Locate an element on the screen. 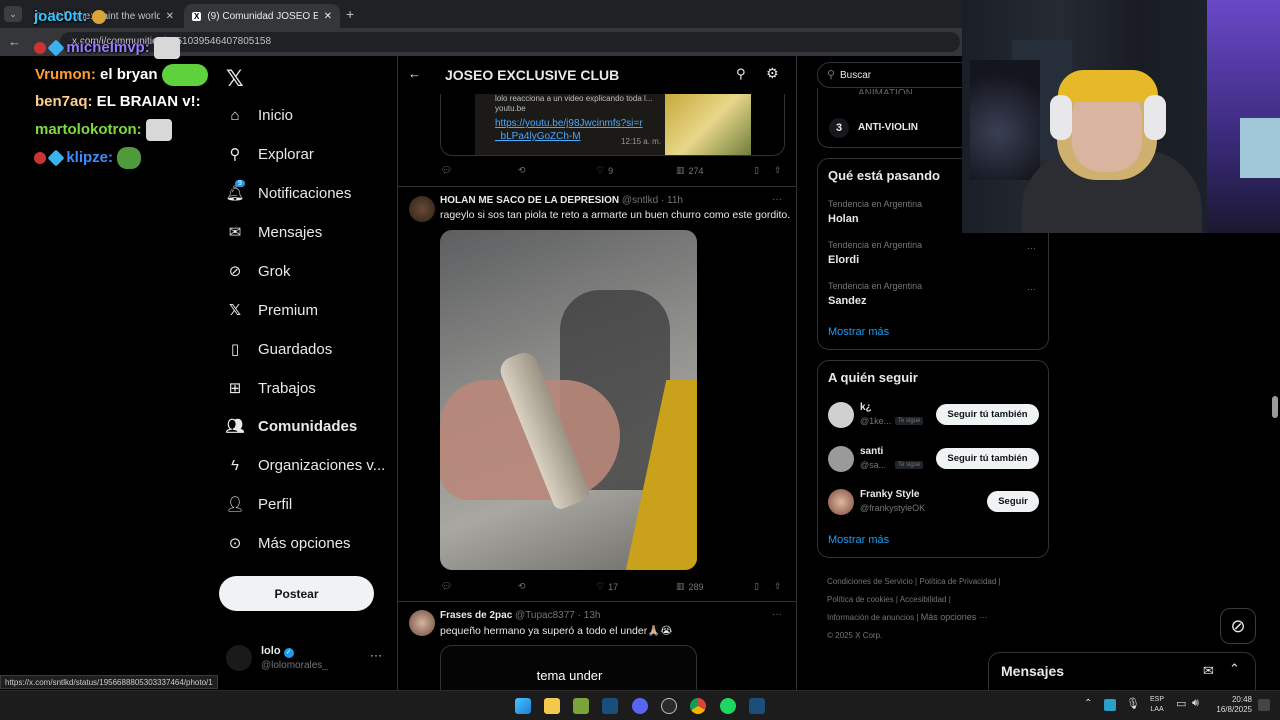 The height and width of the screenshot is (720, 1280). footer-link: Información de anuncios is located at coordinates (870, 617).